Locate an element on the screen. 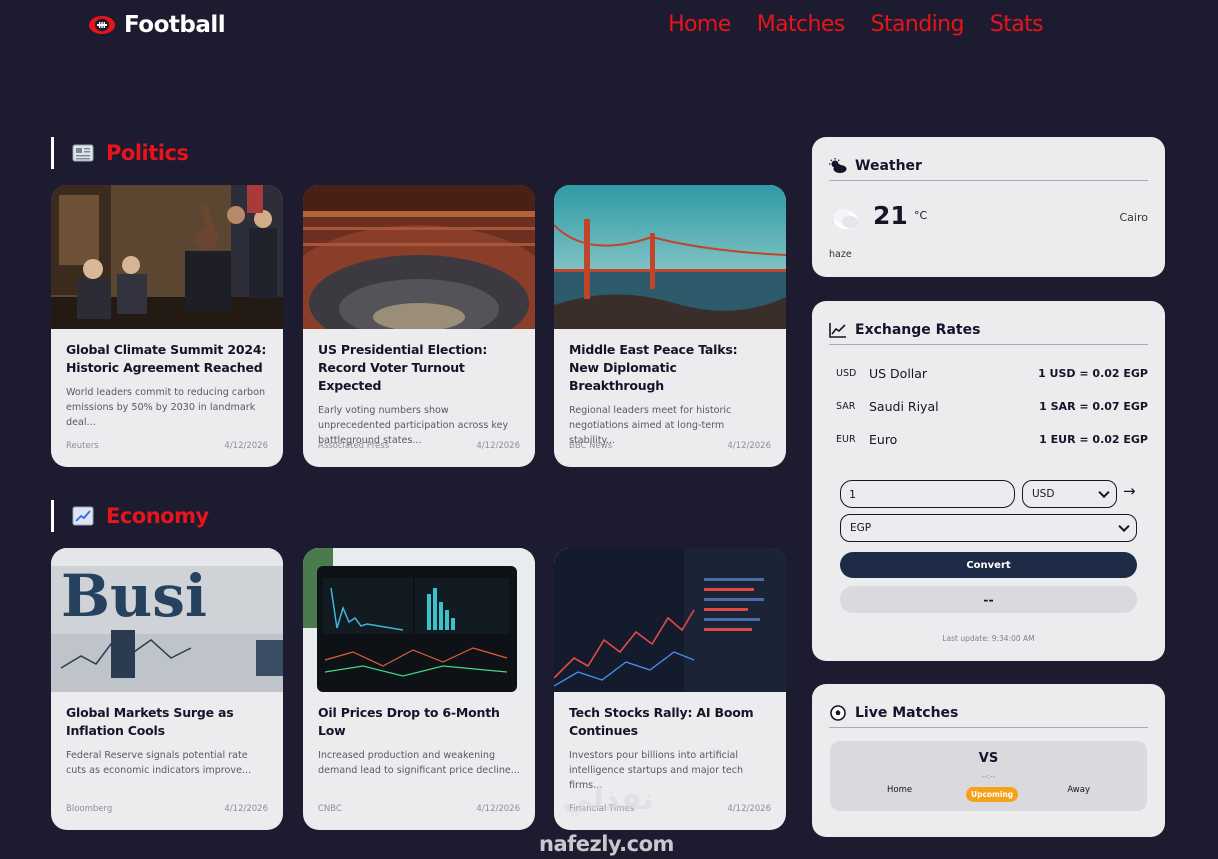 The image size is (1218, 859). amount-input is located at coordinates (927, 494).